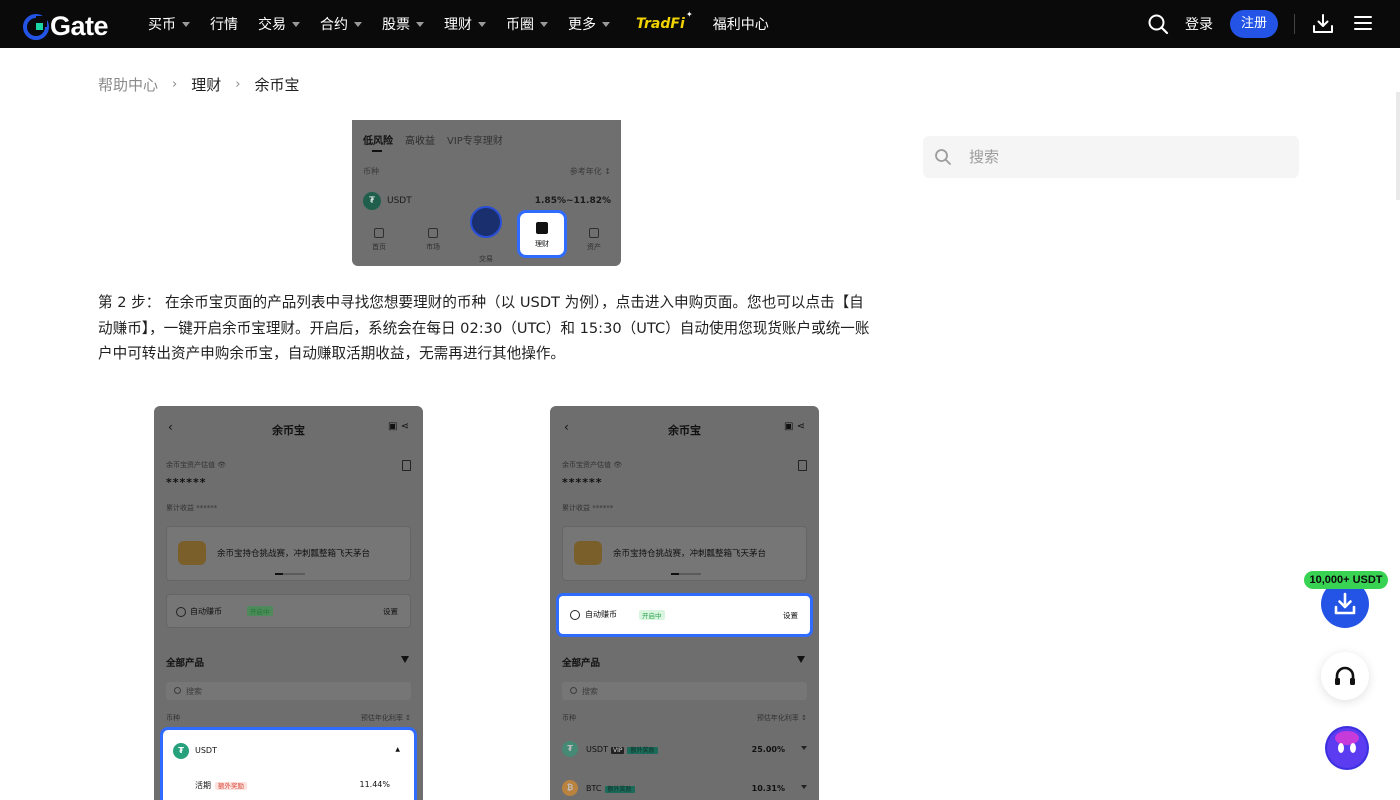 This screenshot has width=1400, height=800. I want to click on coin-name: USDT, so click(399, 201).